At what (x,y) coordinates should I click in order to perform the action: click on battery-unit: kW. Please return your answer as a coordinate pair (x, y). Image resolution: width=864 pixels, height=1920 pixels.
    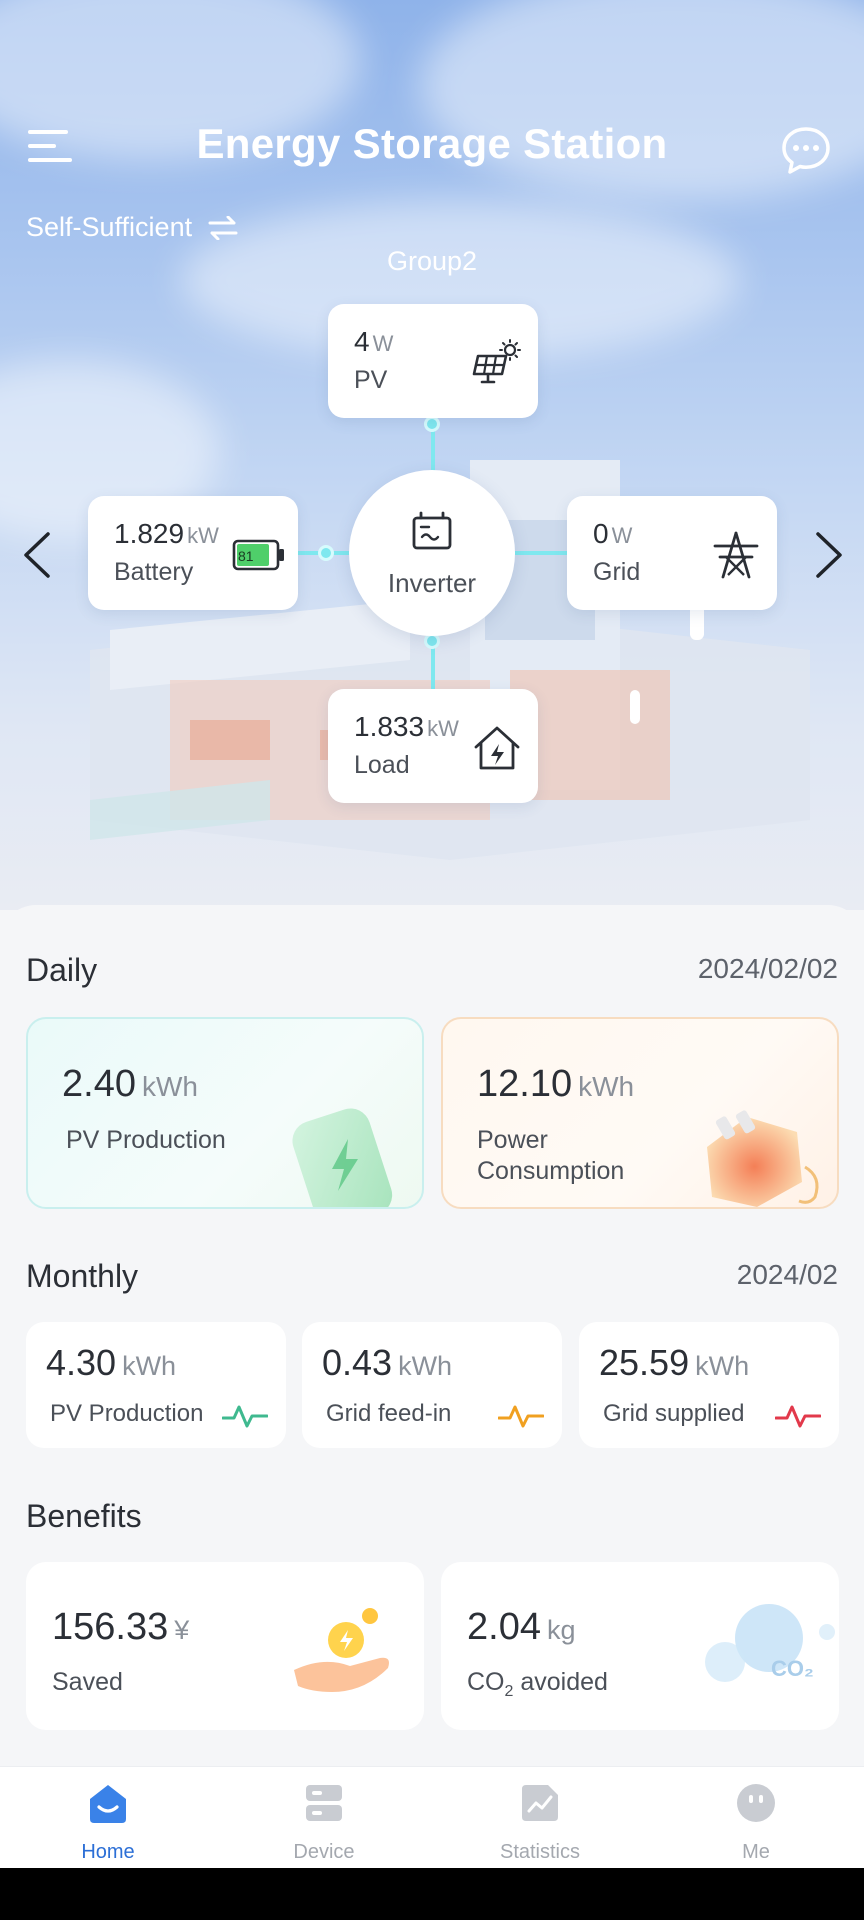
    Looking at the image, I should click on (203, 535).